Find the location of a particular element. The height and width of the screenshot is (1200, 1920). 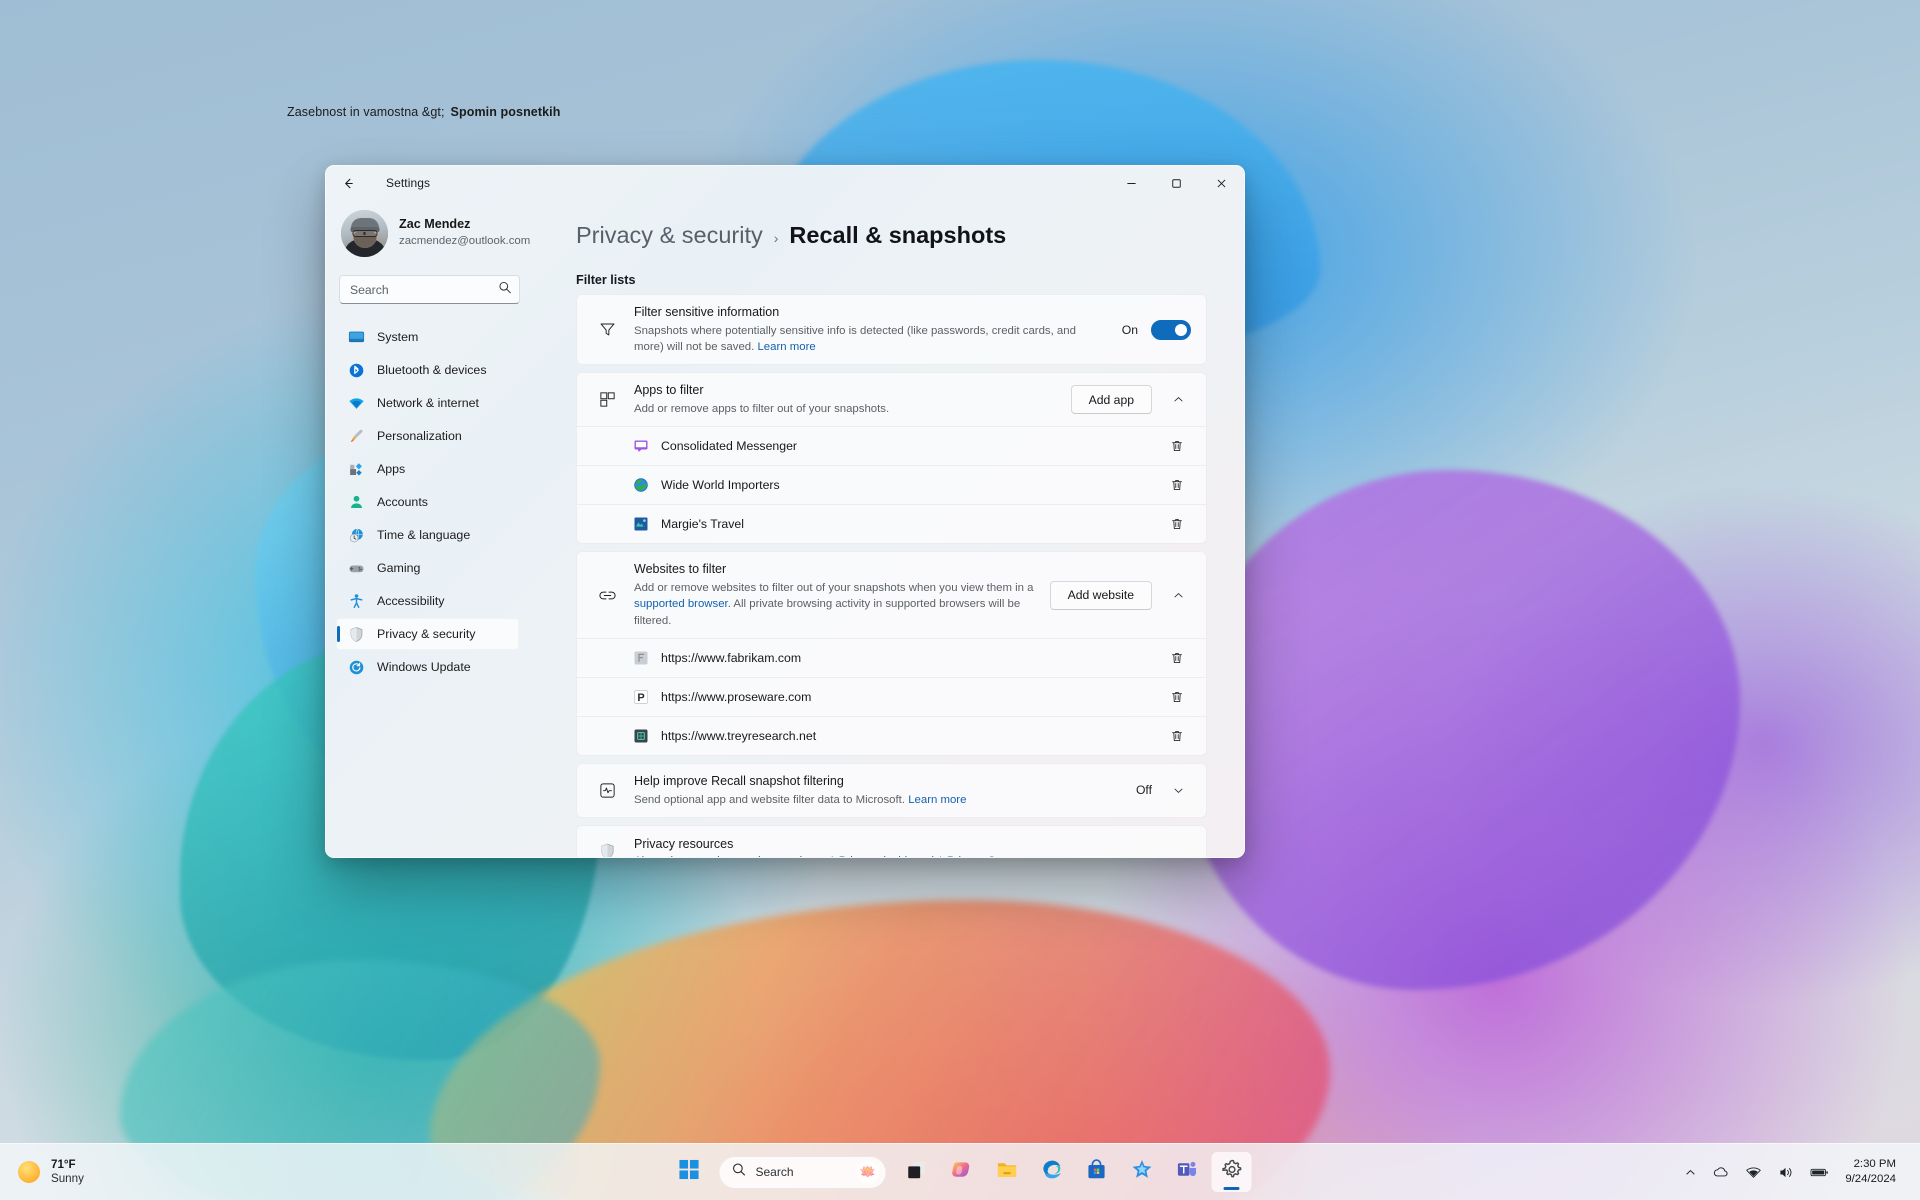

taskbar-clock: 2:30 PM 9/24/2024 is located at coordinates (1871, 1172).